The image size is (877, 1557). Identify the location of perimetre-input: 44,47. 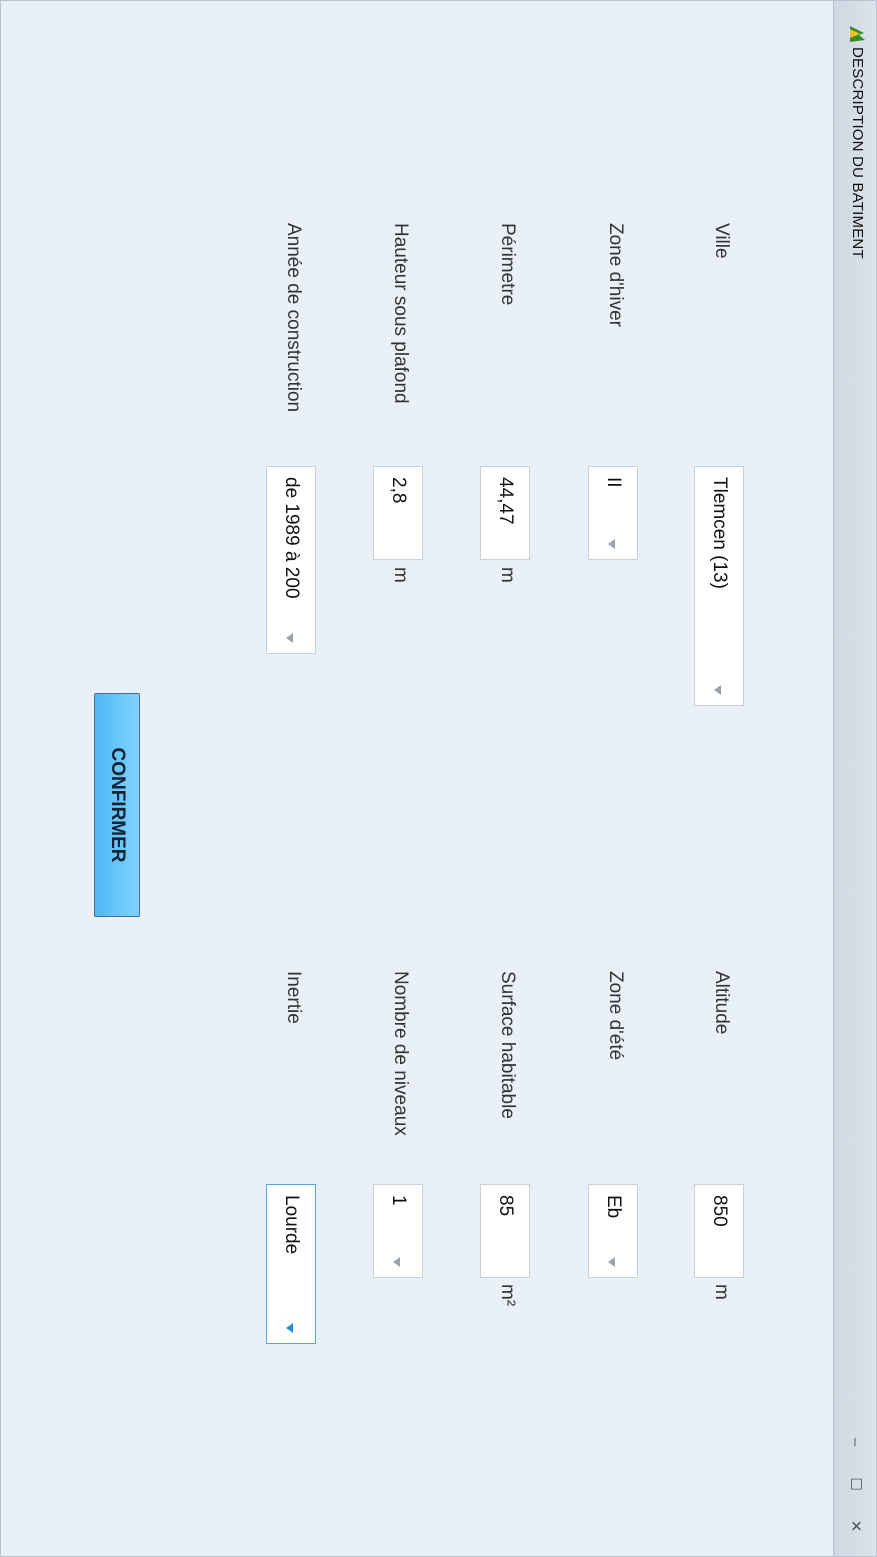
(505, 513).